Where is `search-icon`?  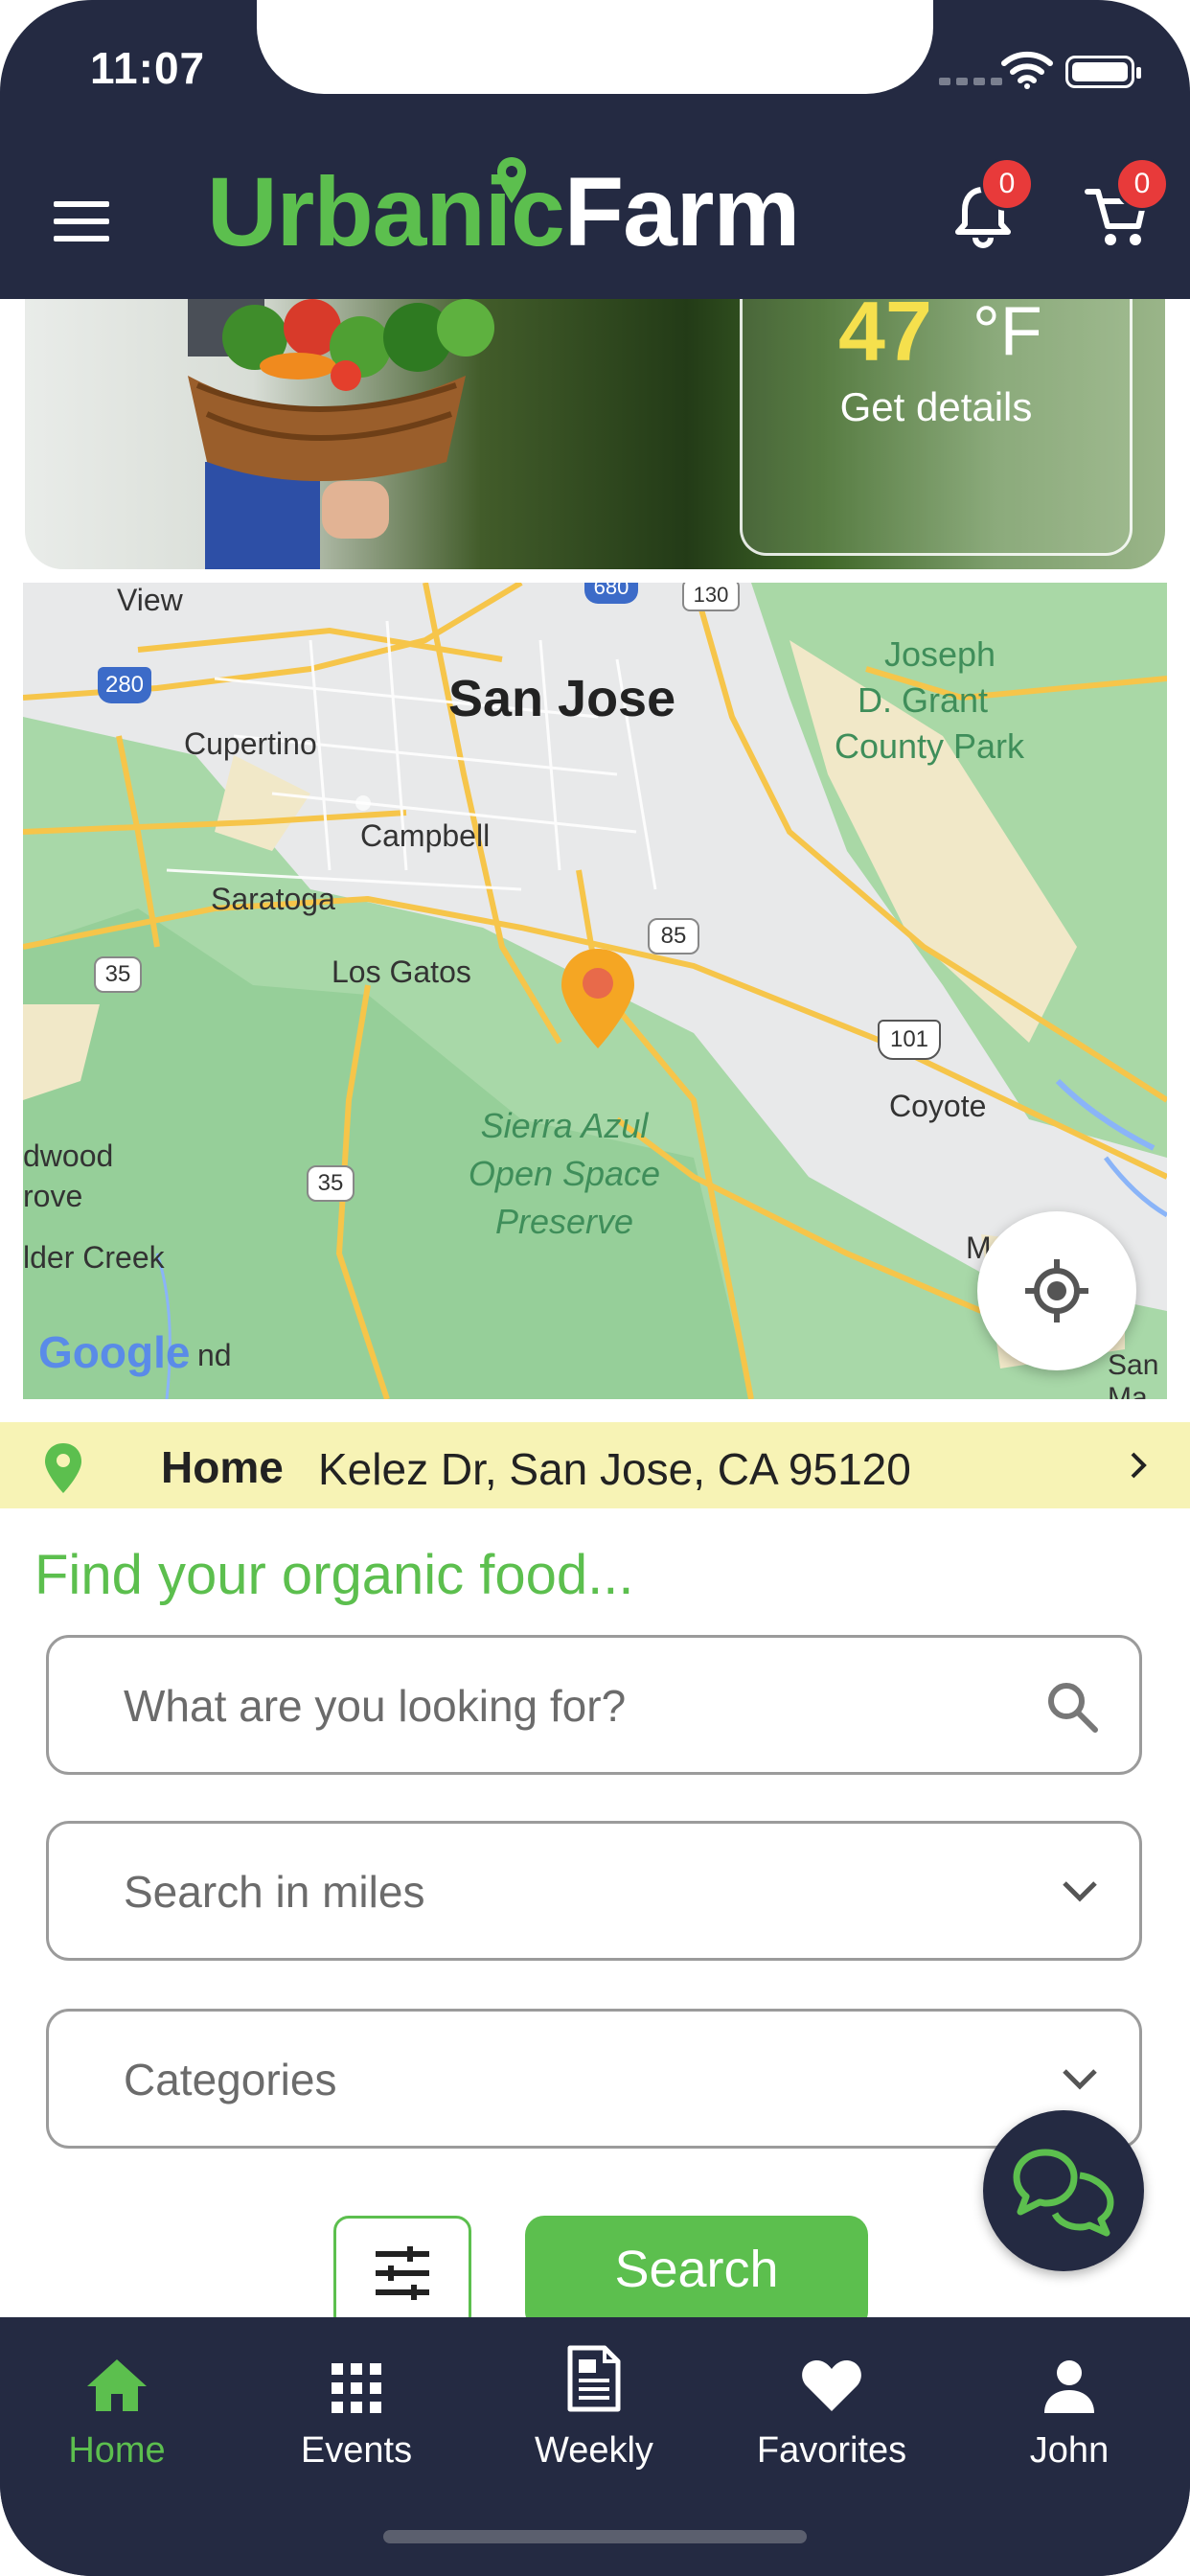
search-icon is located at coordinates (1072, 1707).